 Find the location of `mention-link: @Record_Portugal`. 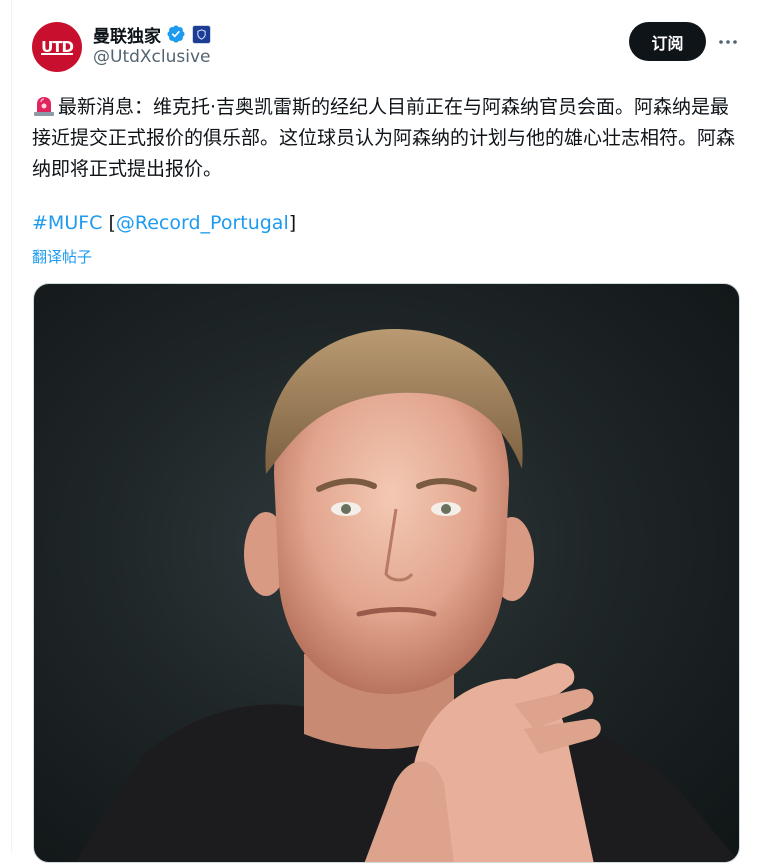

mention-link: @Record_Portugal is located at coordinates (202, 223).